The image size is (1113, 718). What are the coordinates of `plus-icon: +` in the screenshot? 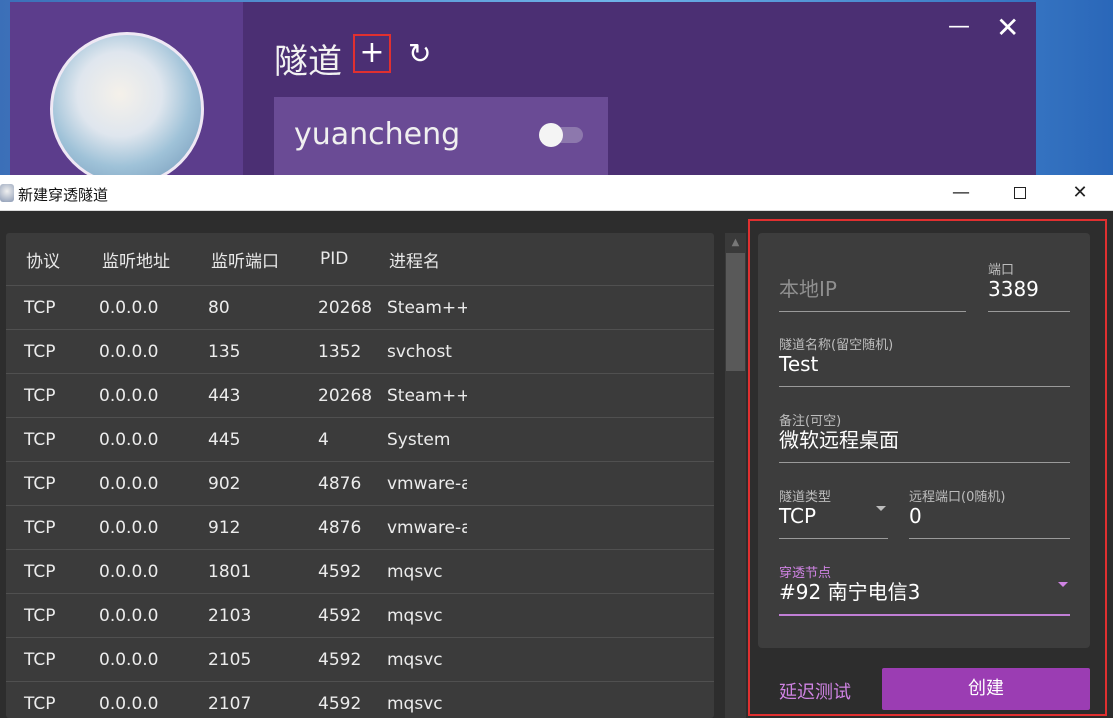 It's located at (372, 53).